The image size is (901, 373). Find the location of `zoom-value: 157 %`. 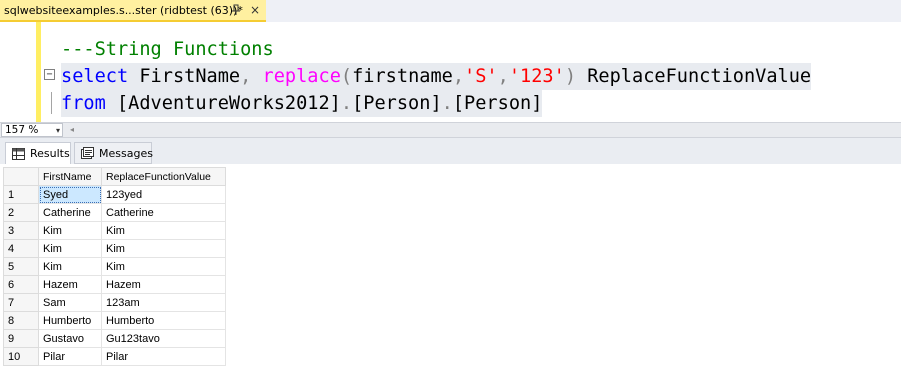

zoom-value: 157 % is located at coordinates (22, 130).